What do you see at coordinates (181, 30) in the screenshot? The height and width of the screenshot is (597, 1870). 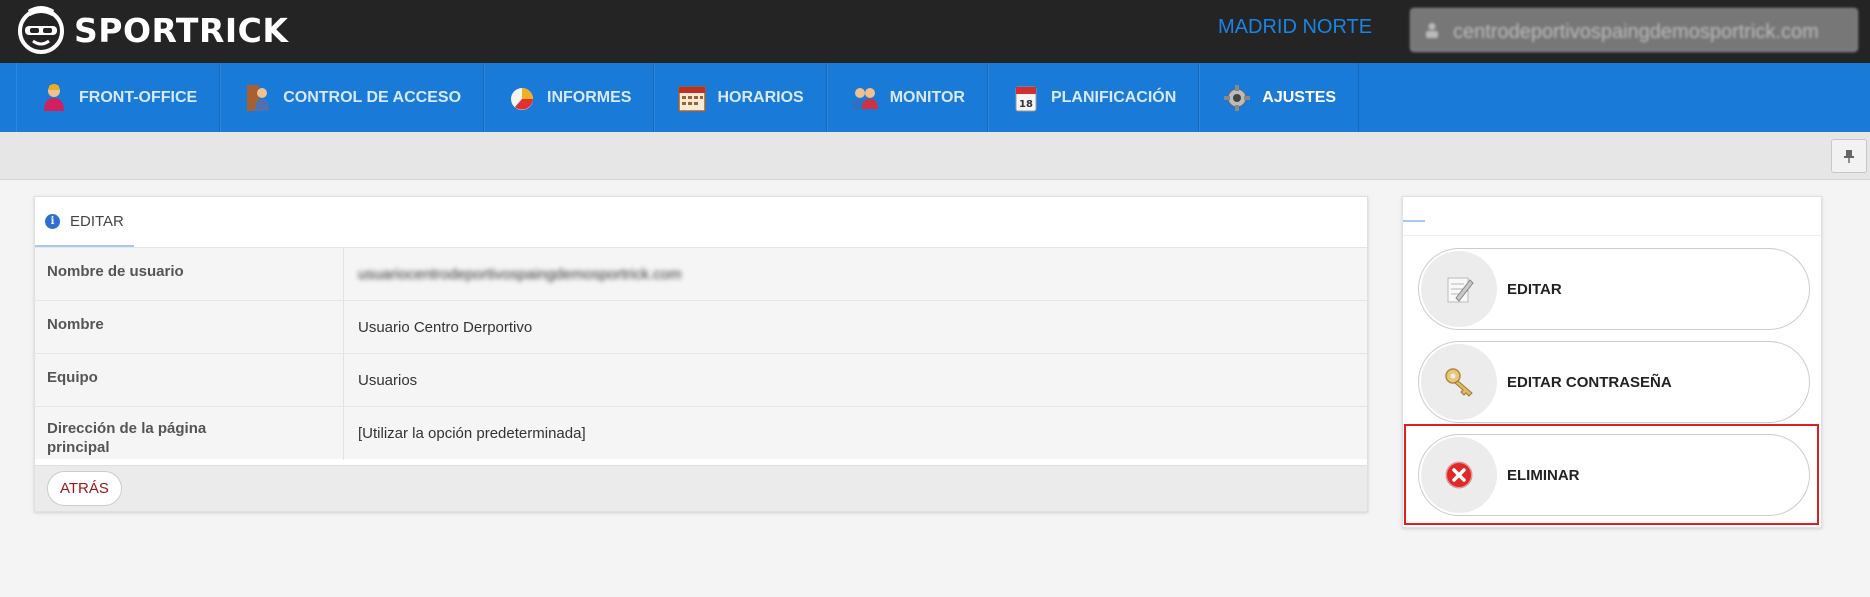 I see `brand-name: SPORTRICK` at bounding box center [181, 30].